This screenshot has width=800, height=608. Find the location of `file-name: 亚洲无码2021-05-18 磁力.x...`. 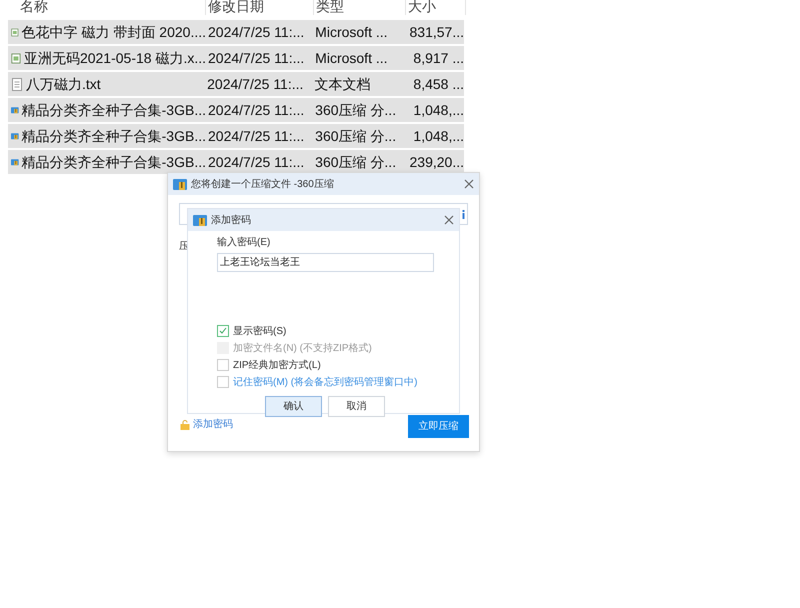

file-name: 亚洲无码2021-05-18 磁力.x... is located at coordinates (115, 58).